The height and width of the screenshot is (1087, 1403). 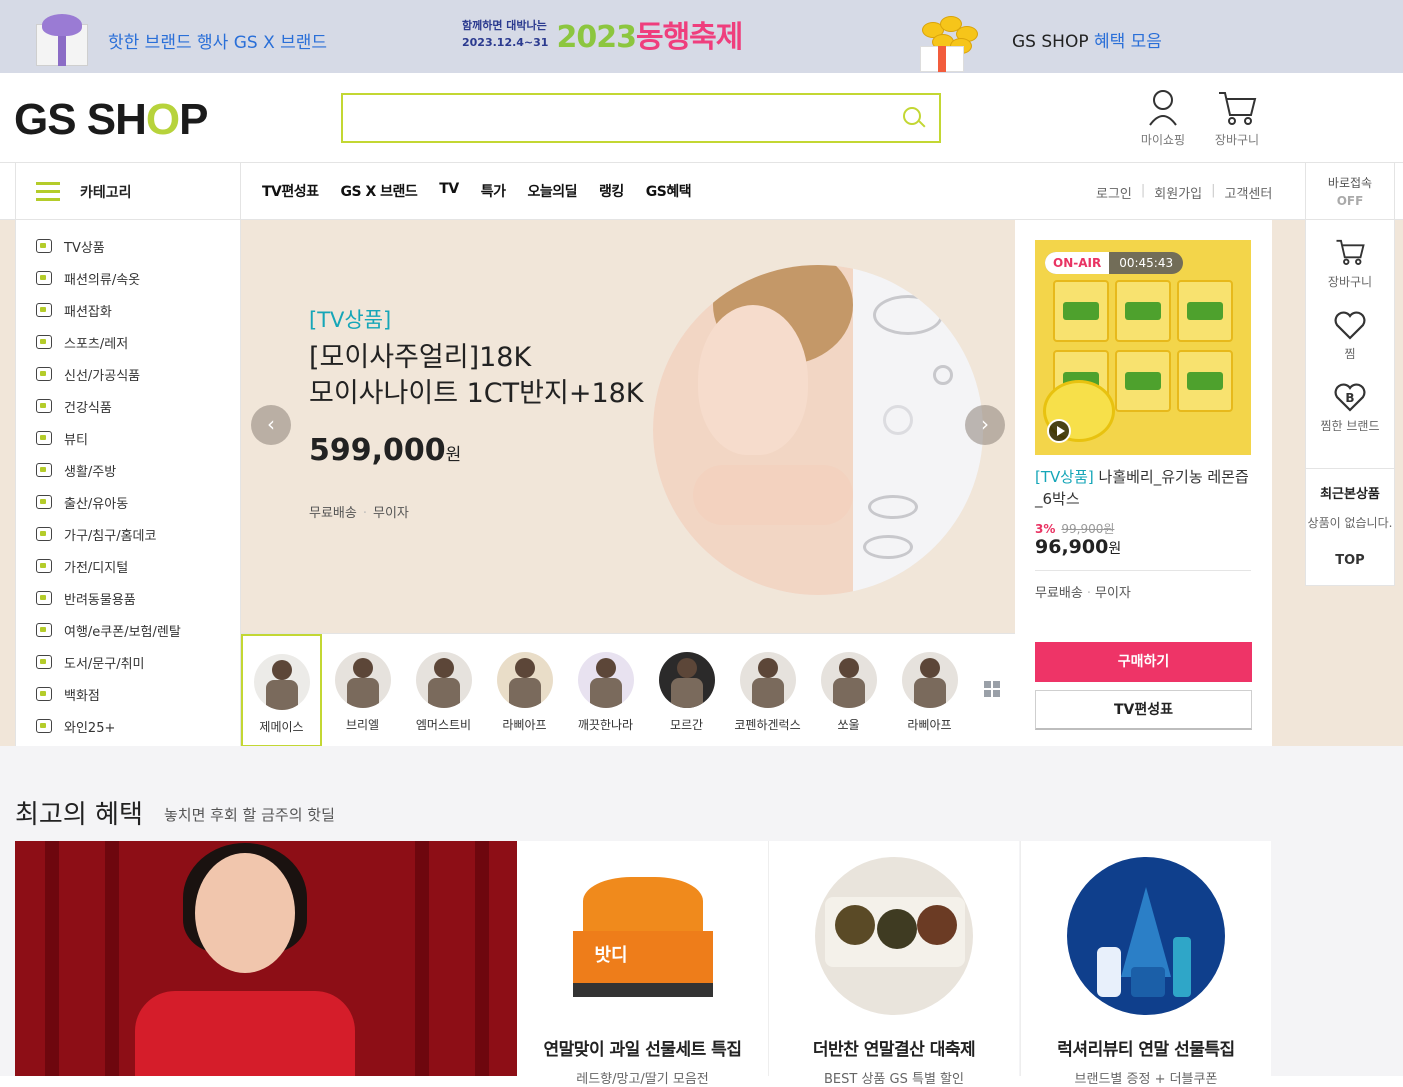 I want to click on hero-prev-arrow: ‹, so click(x=271, y=425).